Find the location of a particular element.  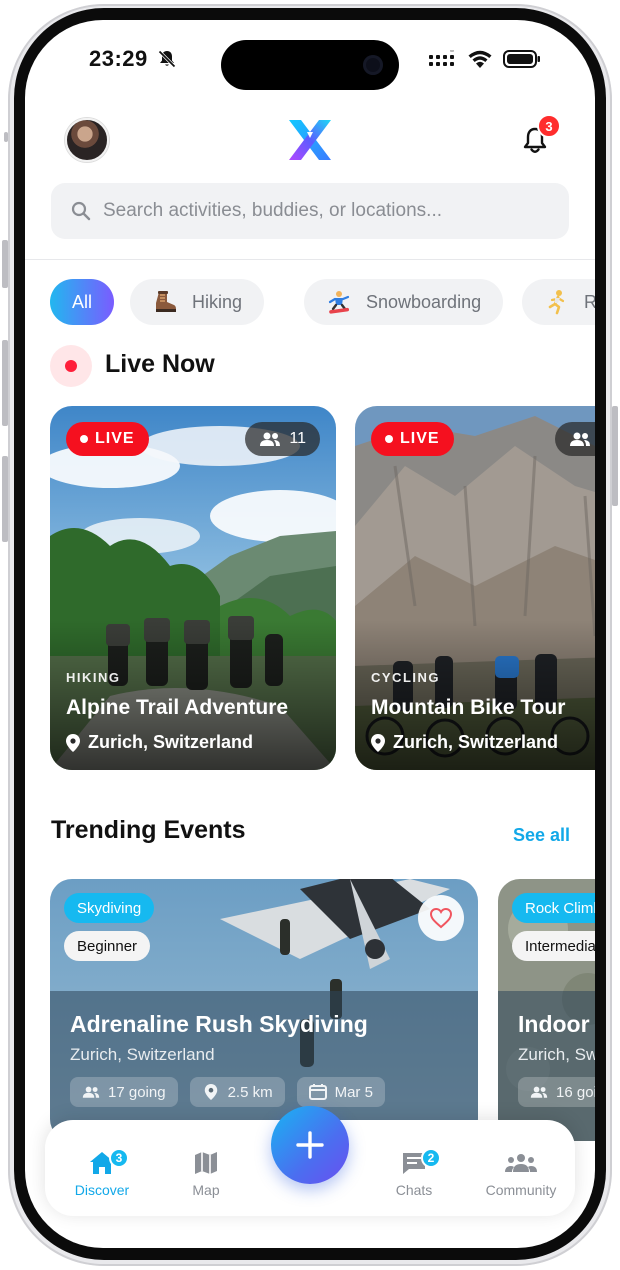

nav-chats: 2 Chats is located at coordinates (414, 1173).